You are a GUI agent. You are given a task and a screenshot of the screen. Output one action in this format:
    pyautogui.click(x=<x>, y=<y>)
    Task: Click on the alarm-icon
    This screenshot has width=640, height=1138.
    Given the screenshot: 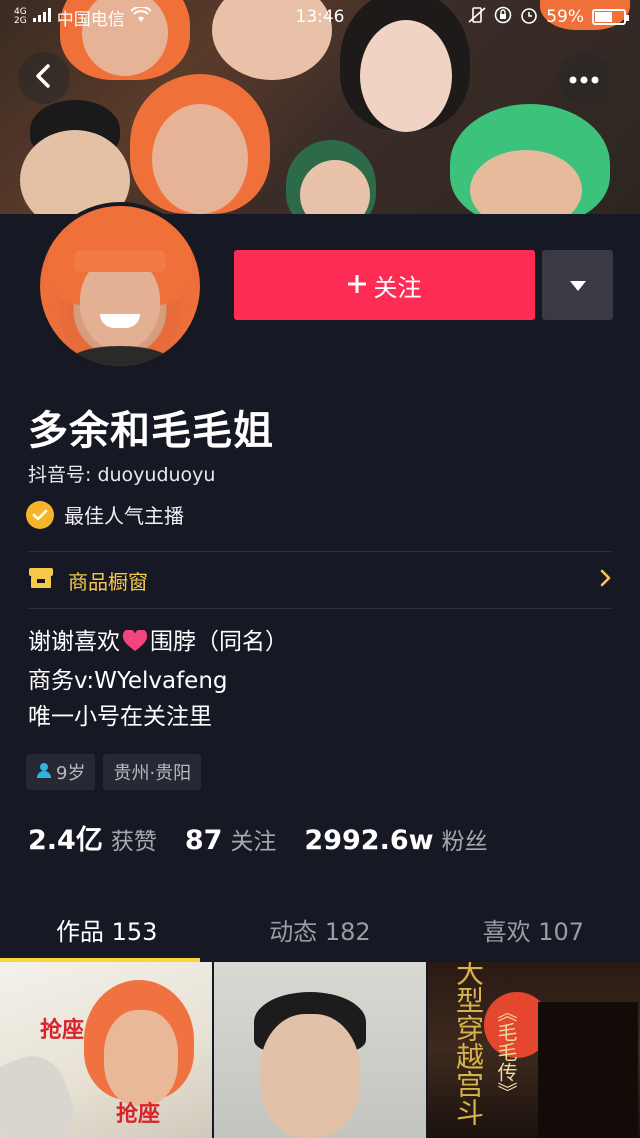 What is the action you would take?
    pyautogui.click(x=529, y=17)
    